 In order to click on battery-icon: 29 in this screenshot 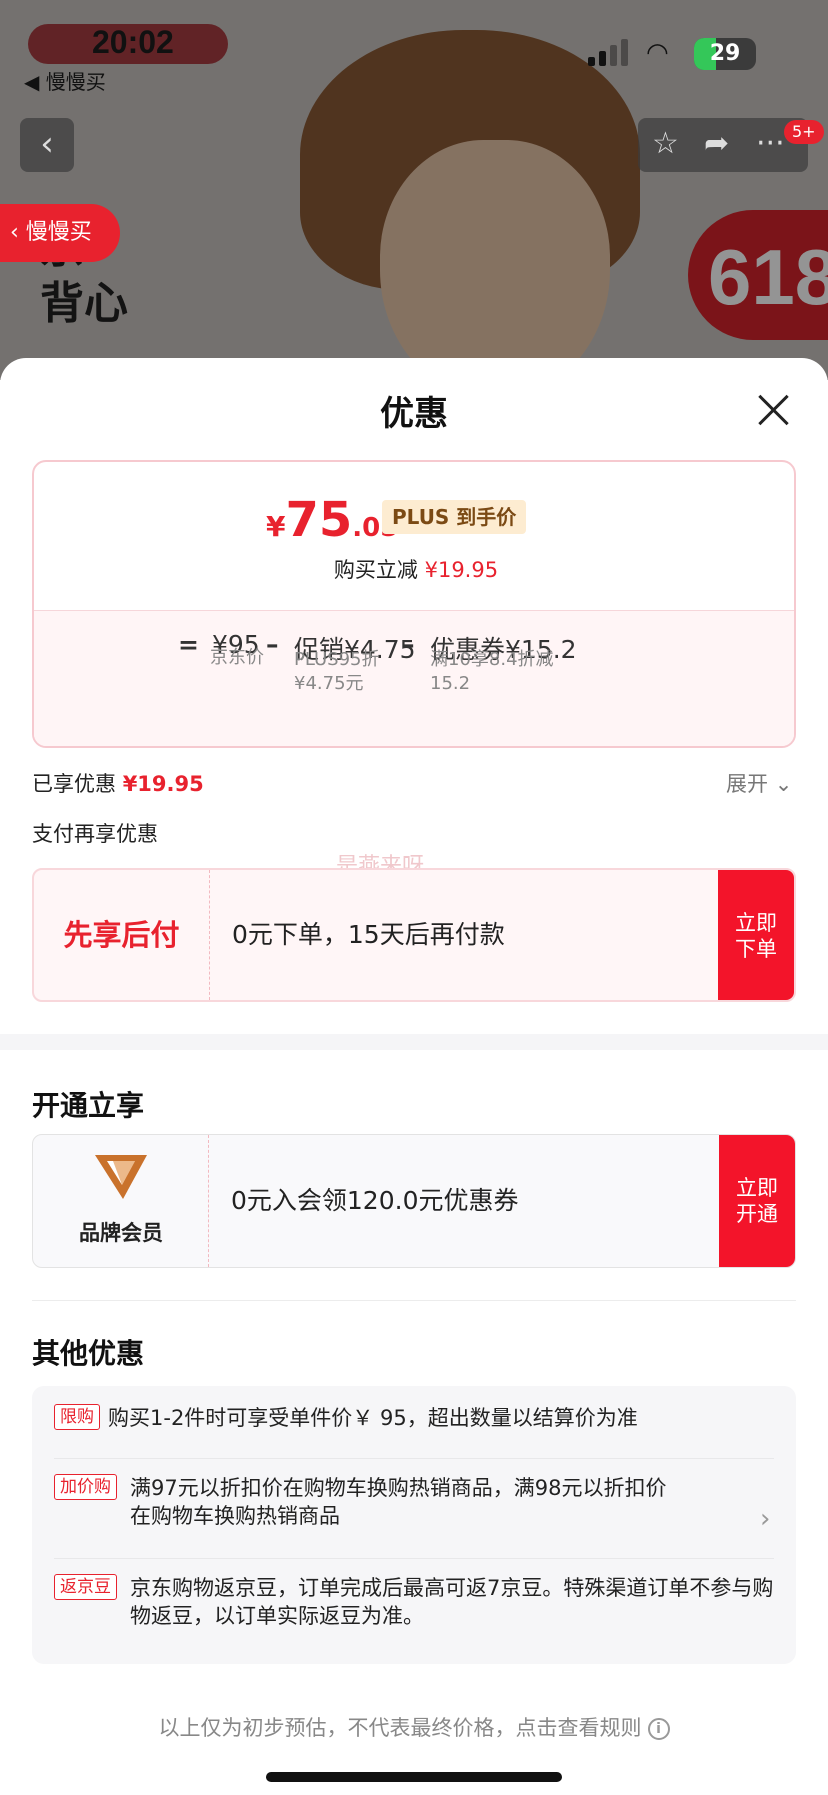, I will do `click(725, 54)`.